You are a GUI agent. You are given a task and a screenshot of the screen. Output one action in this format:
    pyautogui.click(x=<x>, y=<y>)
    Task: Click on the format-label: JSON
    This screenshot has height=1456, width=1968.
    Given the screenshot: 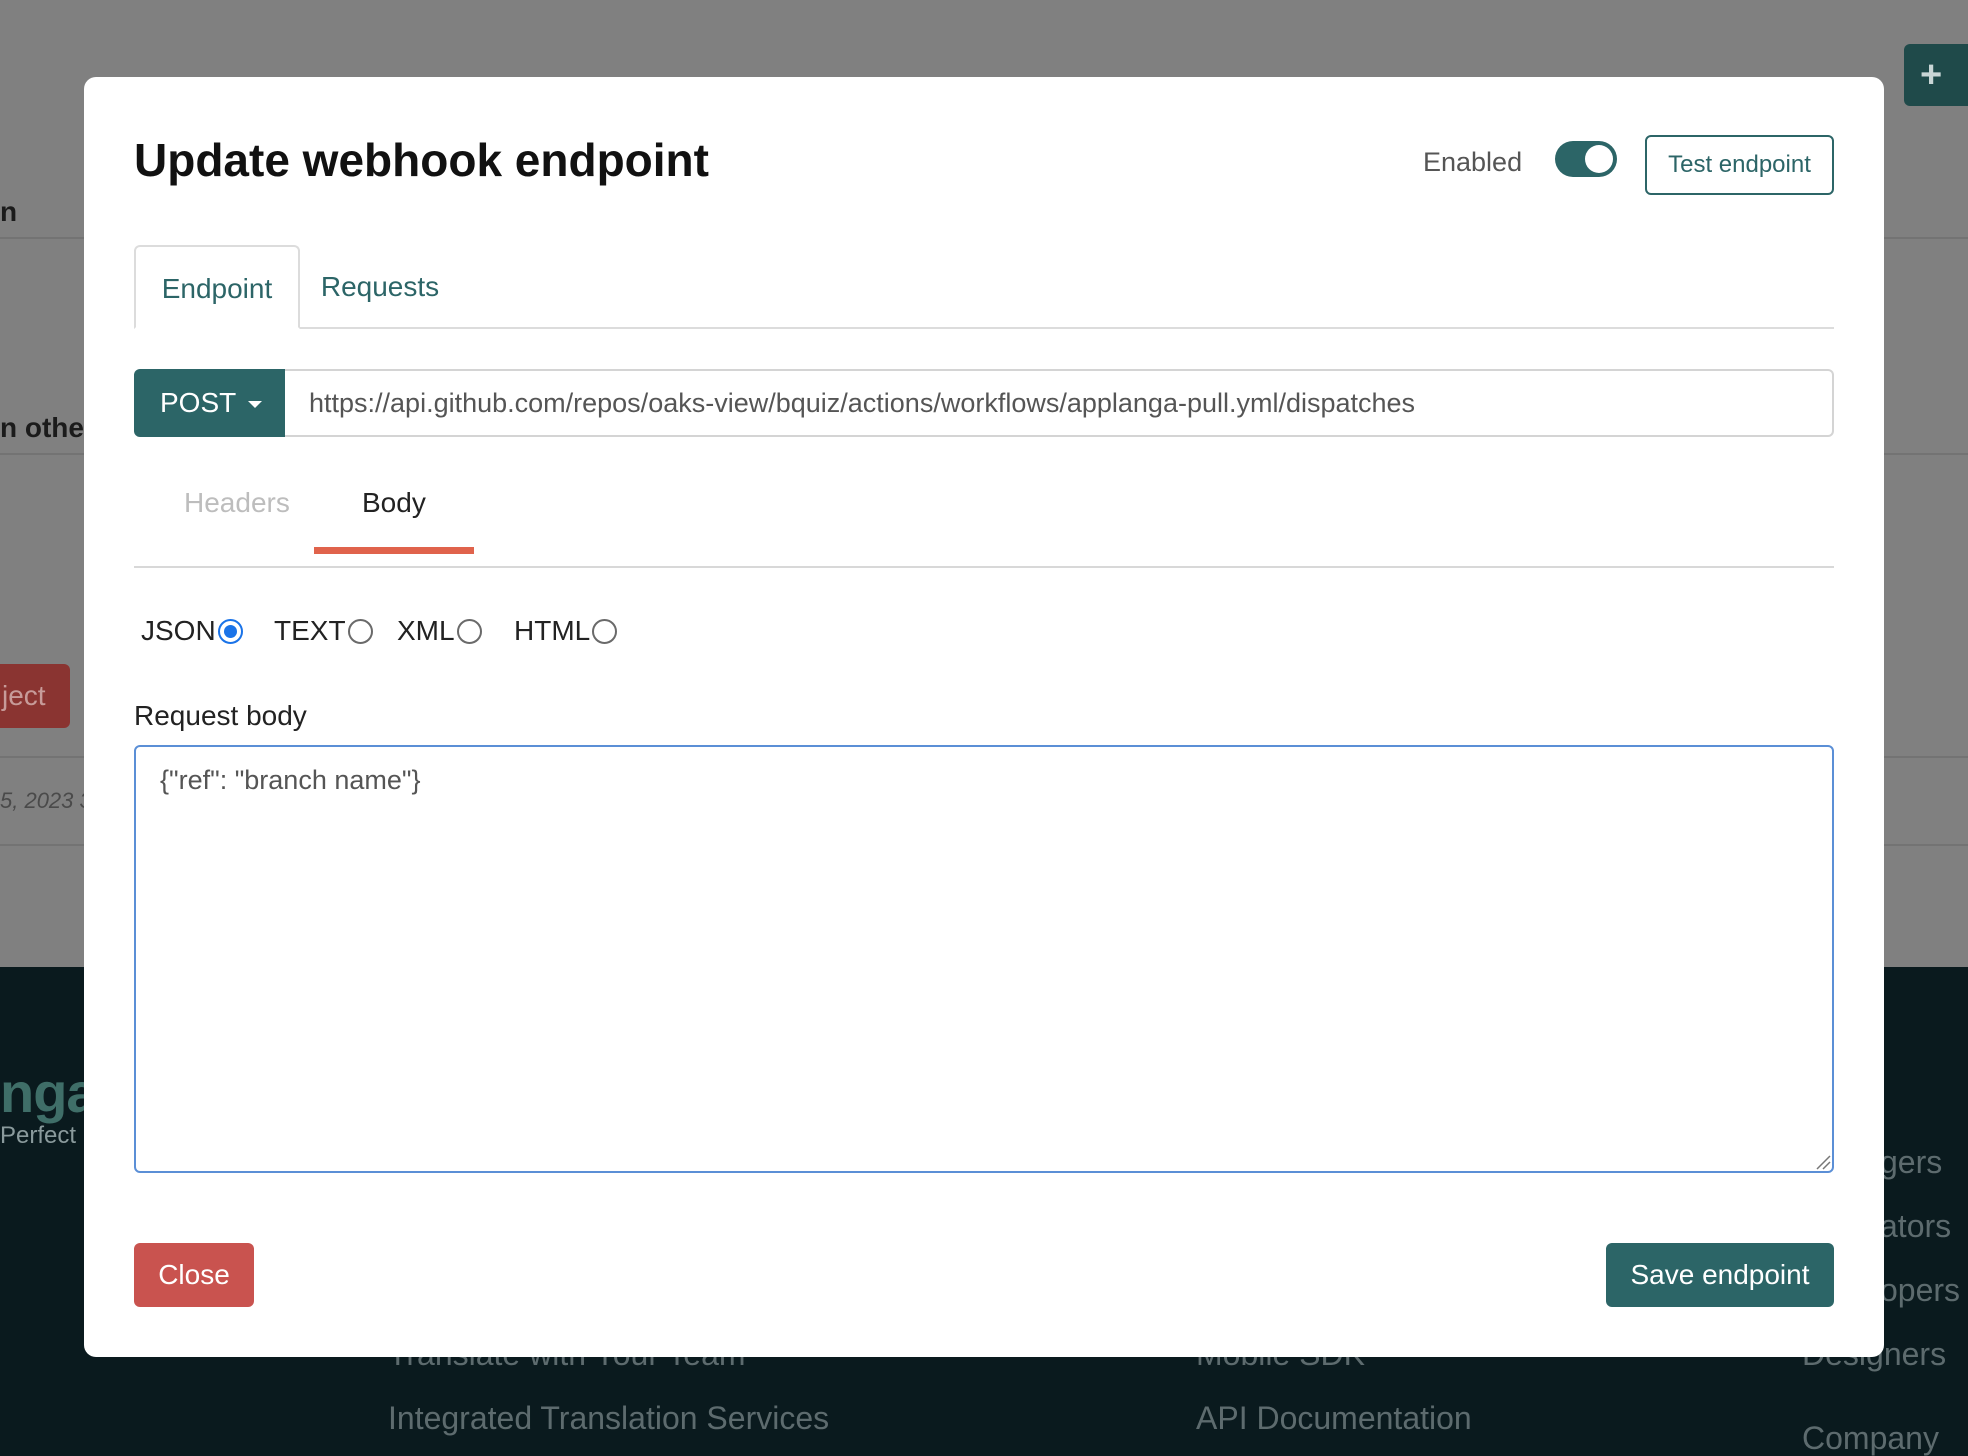 What is the action you would take?
    pyautogui.click(x=178, y=630)
    